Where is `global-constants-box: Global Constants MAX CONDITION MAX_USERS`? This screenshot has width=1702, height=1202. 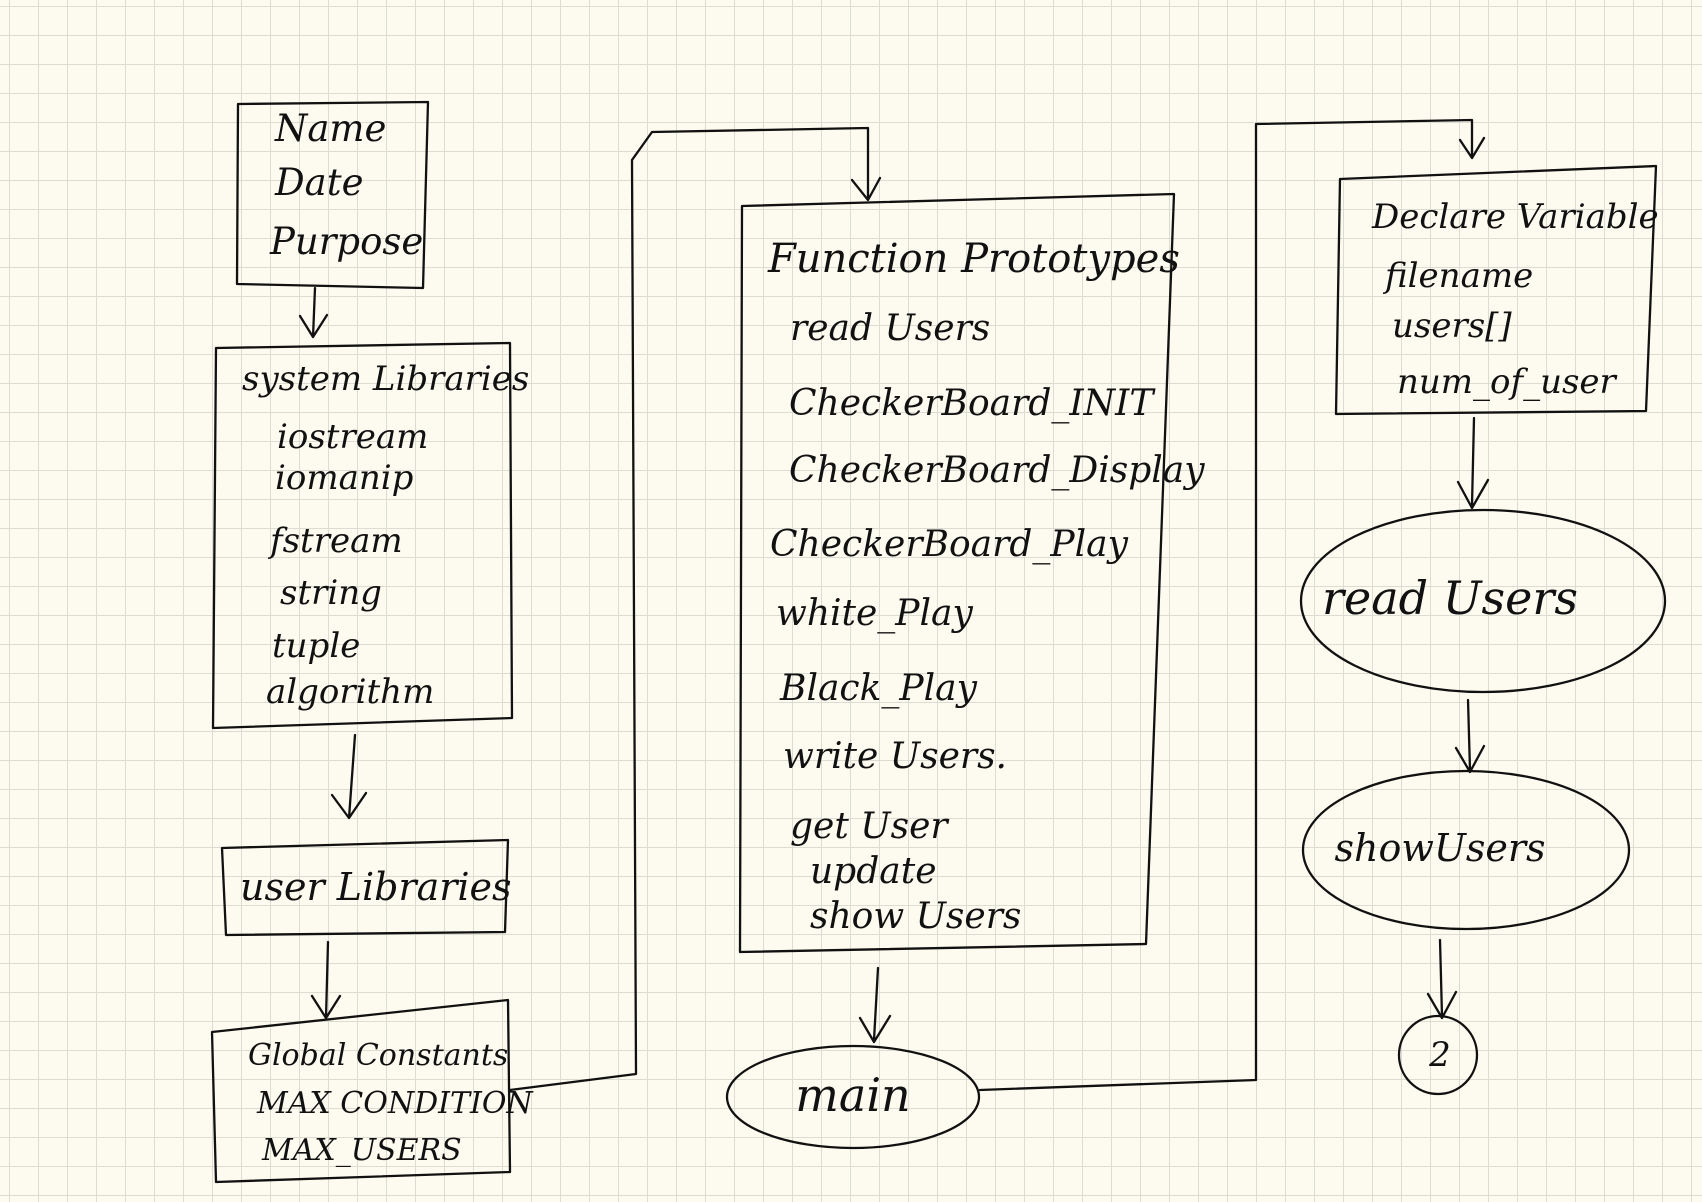 global-constants-box: Global Constants MAX CONDITION MAX_USERS is located at coordinates (372, 1091).